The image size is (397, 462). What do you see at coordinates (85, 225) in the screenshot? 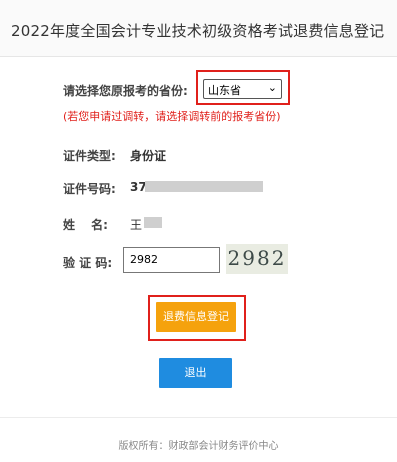
I see `name-label: 姓 名:` at bounding box center [85, 225].